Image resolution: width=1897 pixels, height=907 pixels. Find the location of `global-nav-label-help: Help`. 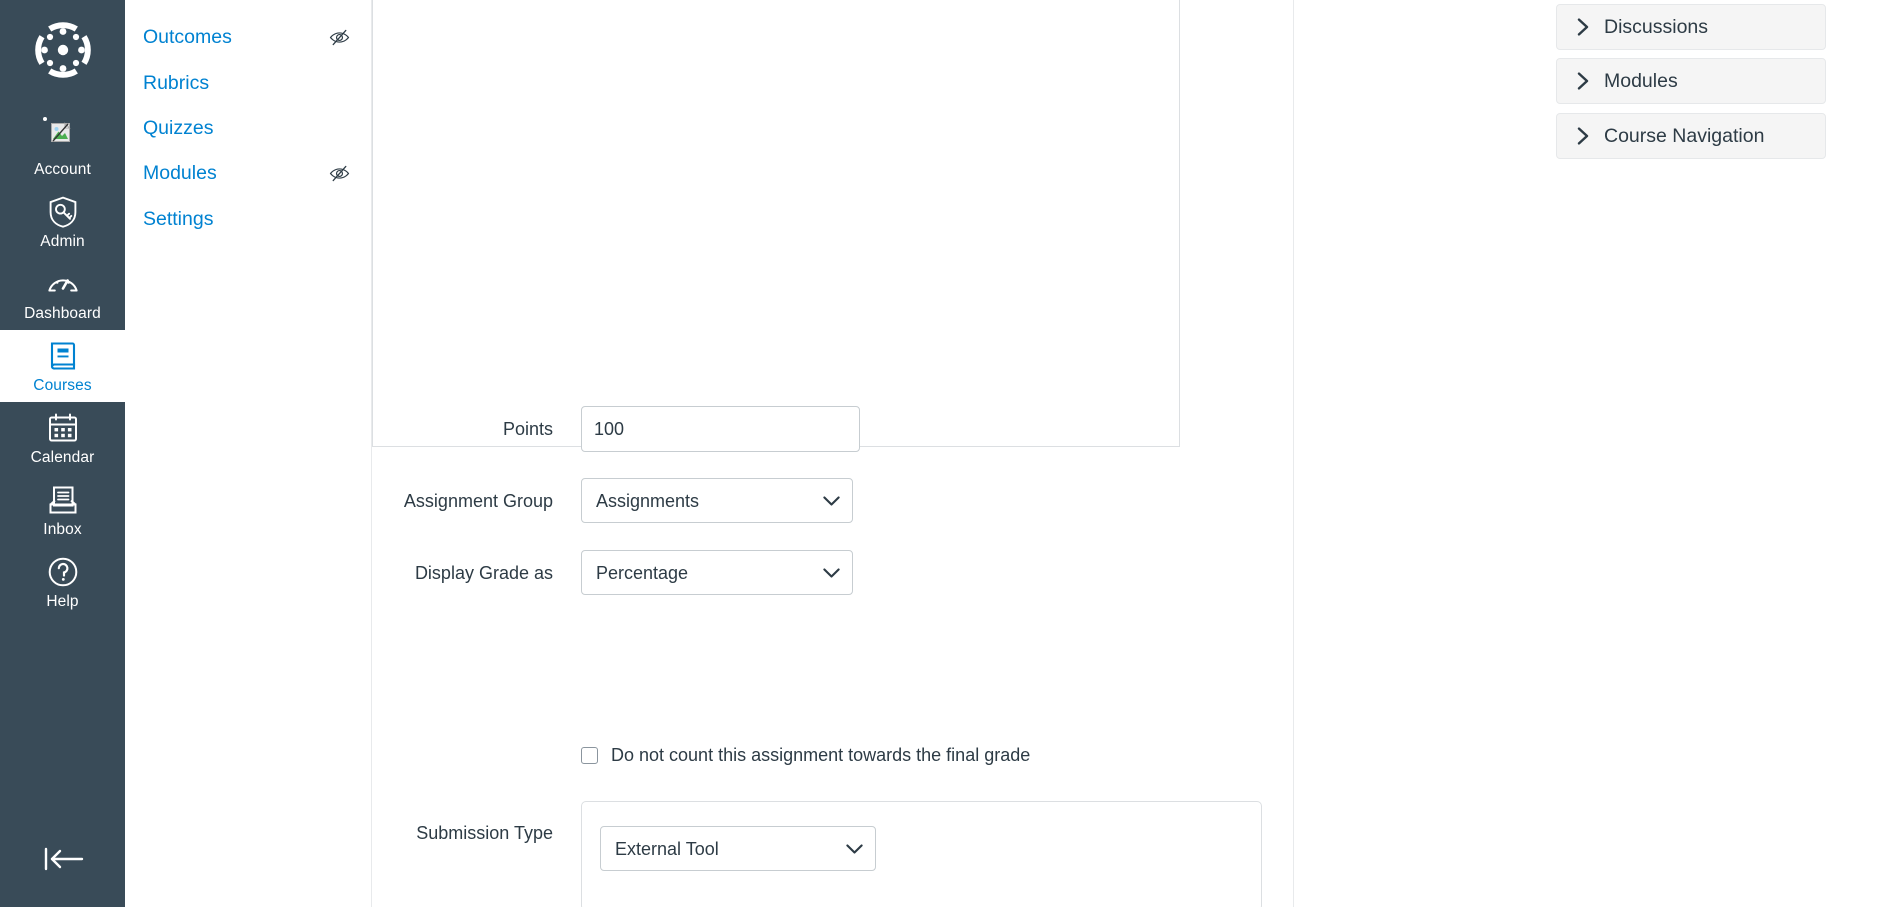

global-nav-label-help: Help is located at coordinates (62, 601).